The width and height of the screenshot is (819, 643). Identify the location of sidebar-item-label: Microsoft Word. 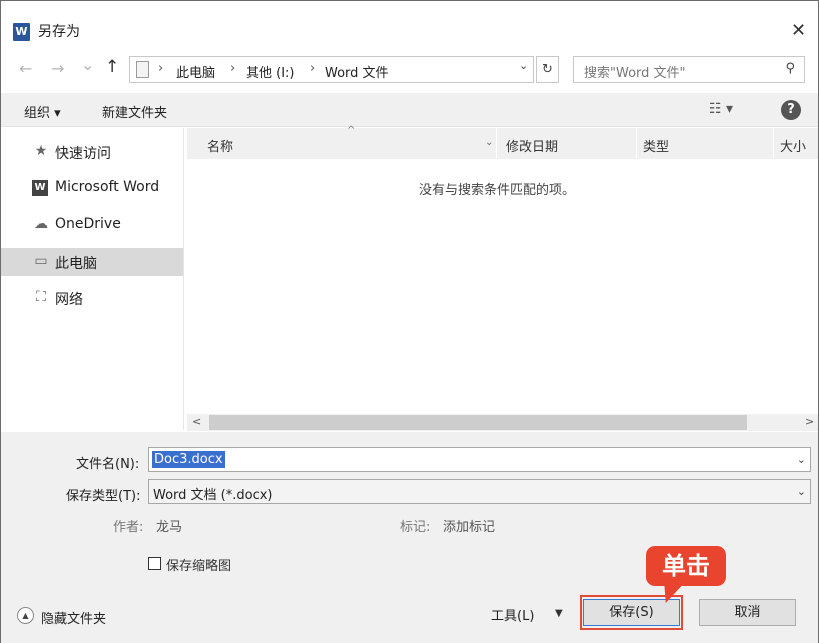
(107, 187).